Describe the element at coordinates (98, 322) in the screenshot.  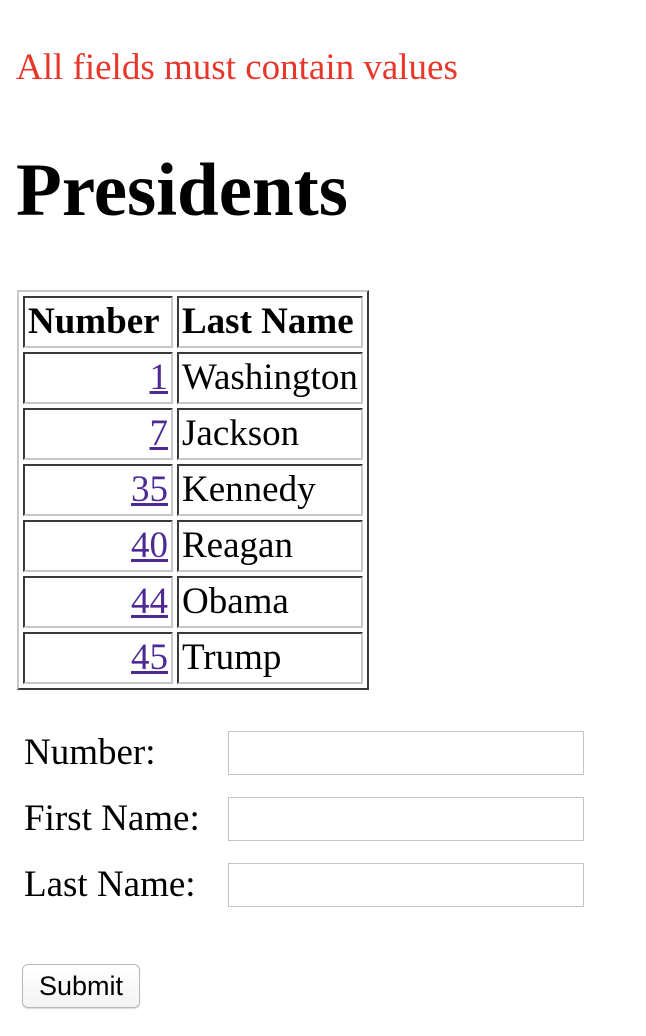
I see `column-header-number: Number` at that location.